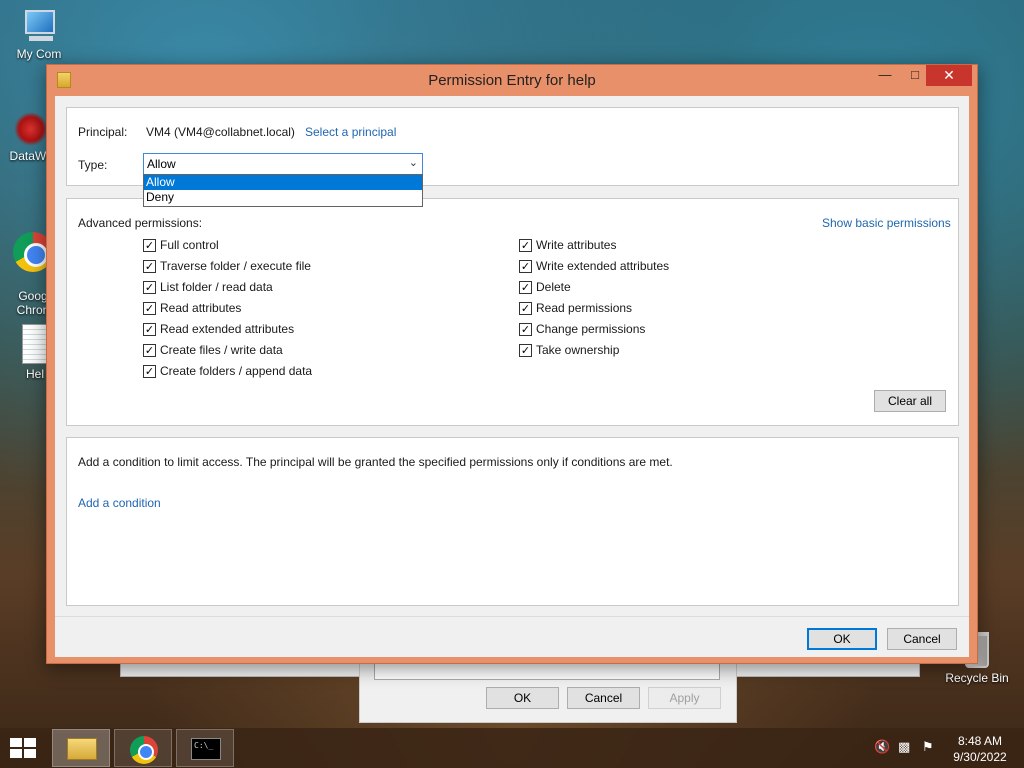 The height and width of the screenshot is (768, 1024). Describe the element at coordinates (522, 698) in the screenshot. I see `background-ok-button: OK` at that location.